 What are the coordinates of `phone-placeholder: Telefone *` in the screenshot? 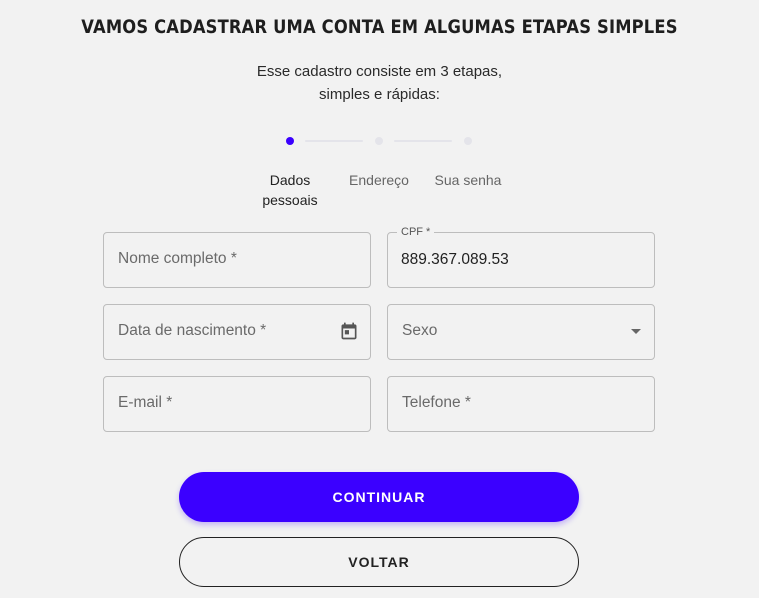 It's located at (436, 402).